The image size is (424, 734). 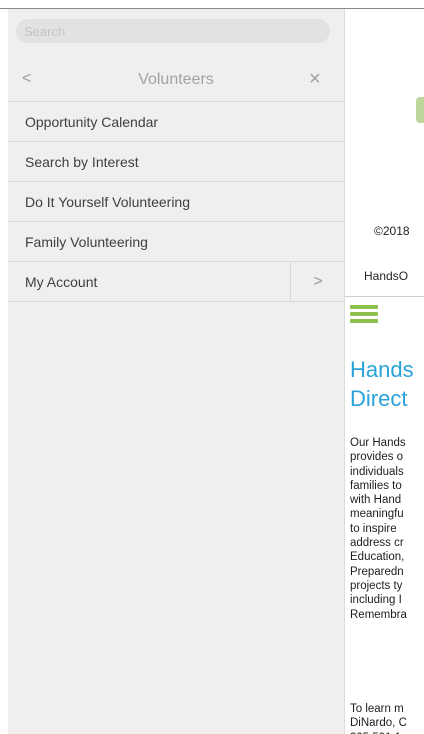 What do you see at coordinates (176, 162) in the screenshot?
I see `menu-item-search-by-interest: Search by Interest` at bounding box center [176, 162].